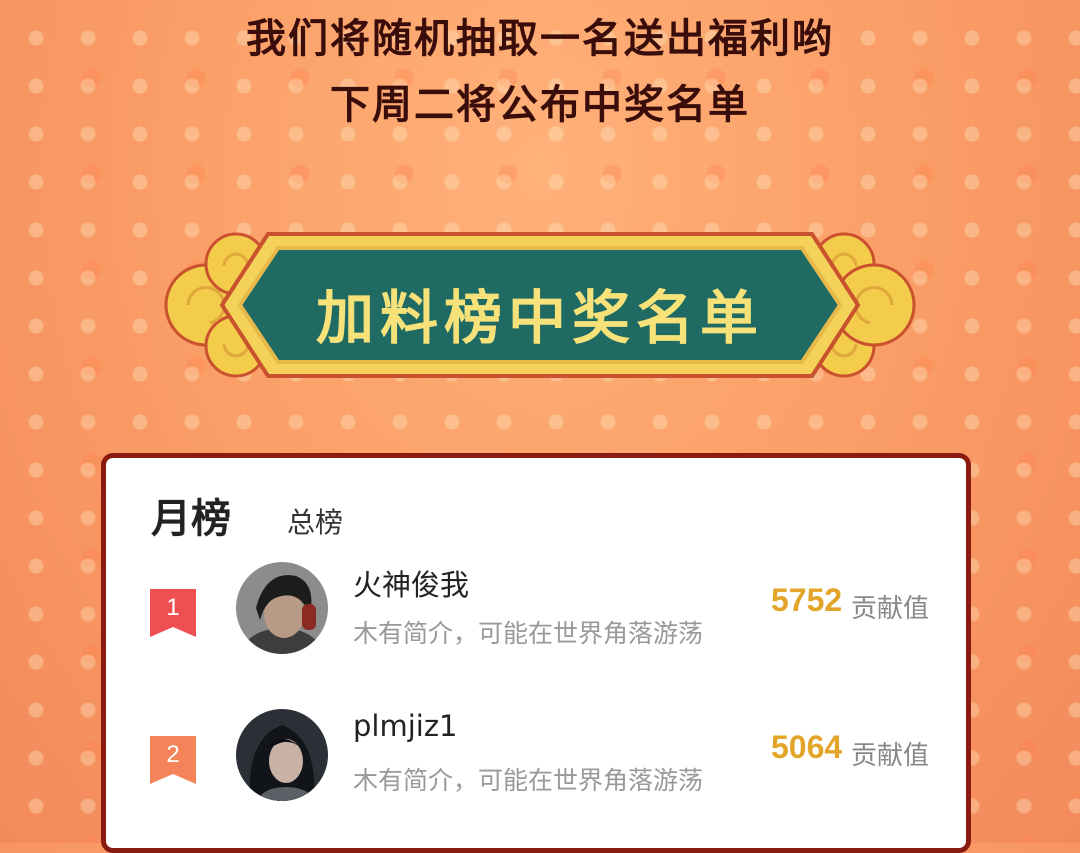  I want to click on rank-number: 2, so click(173, 754).